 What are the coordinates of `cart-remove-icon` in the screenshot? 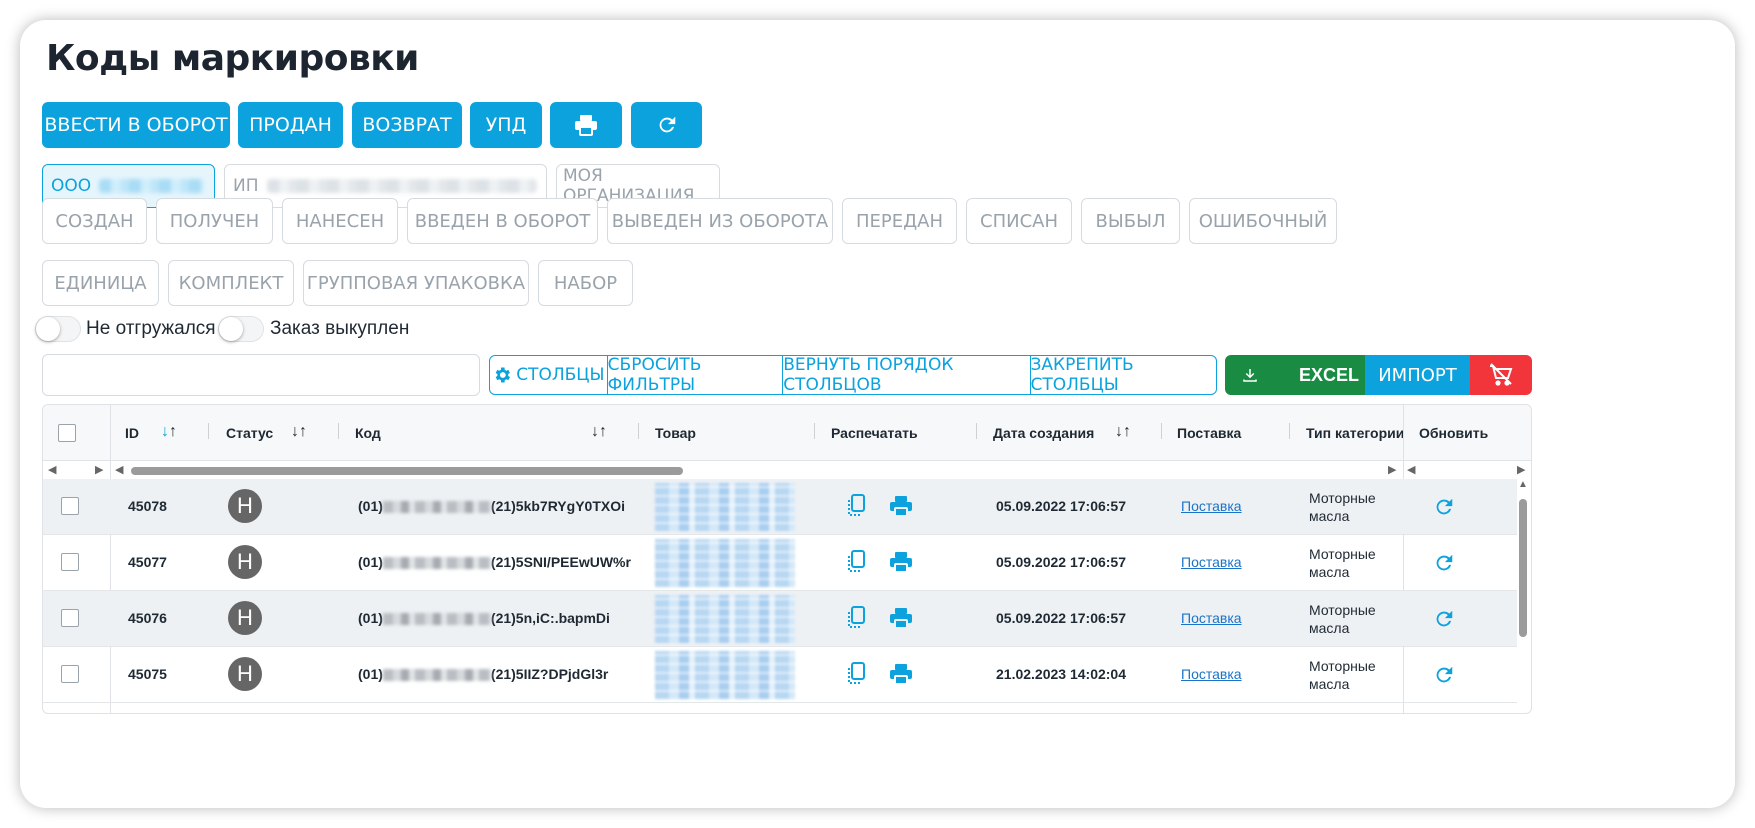 It's located at (1501, 374).